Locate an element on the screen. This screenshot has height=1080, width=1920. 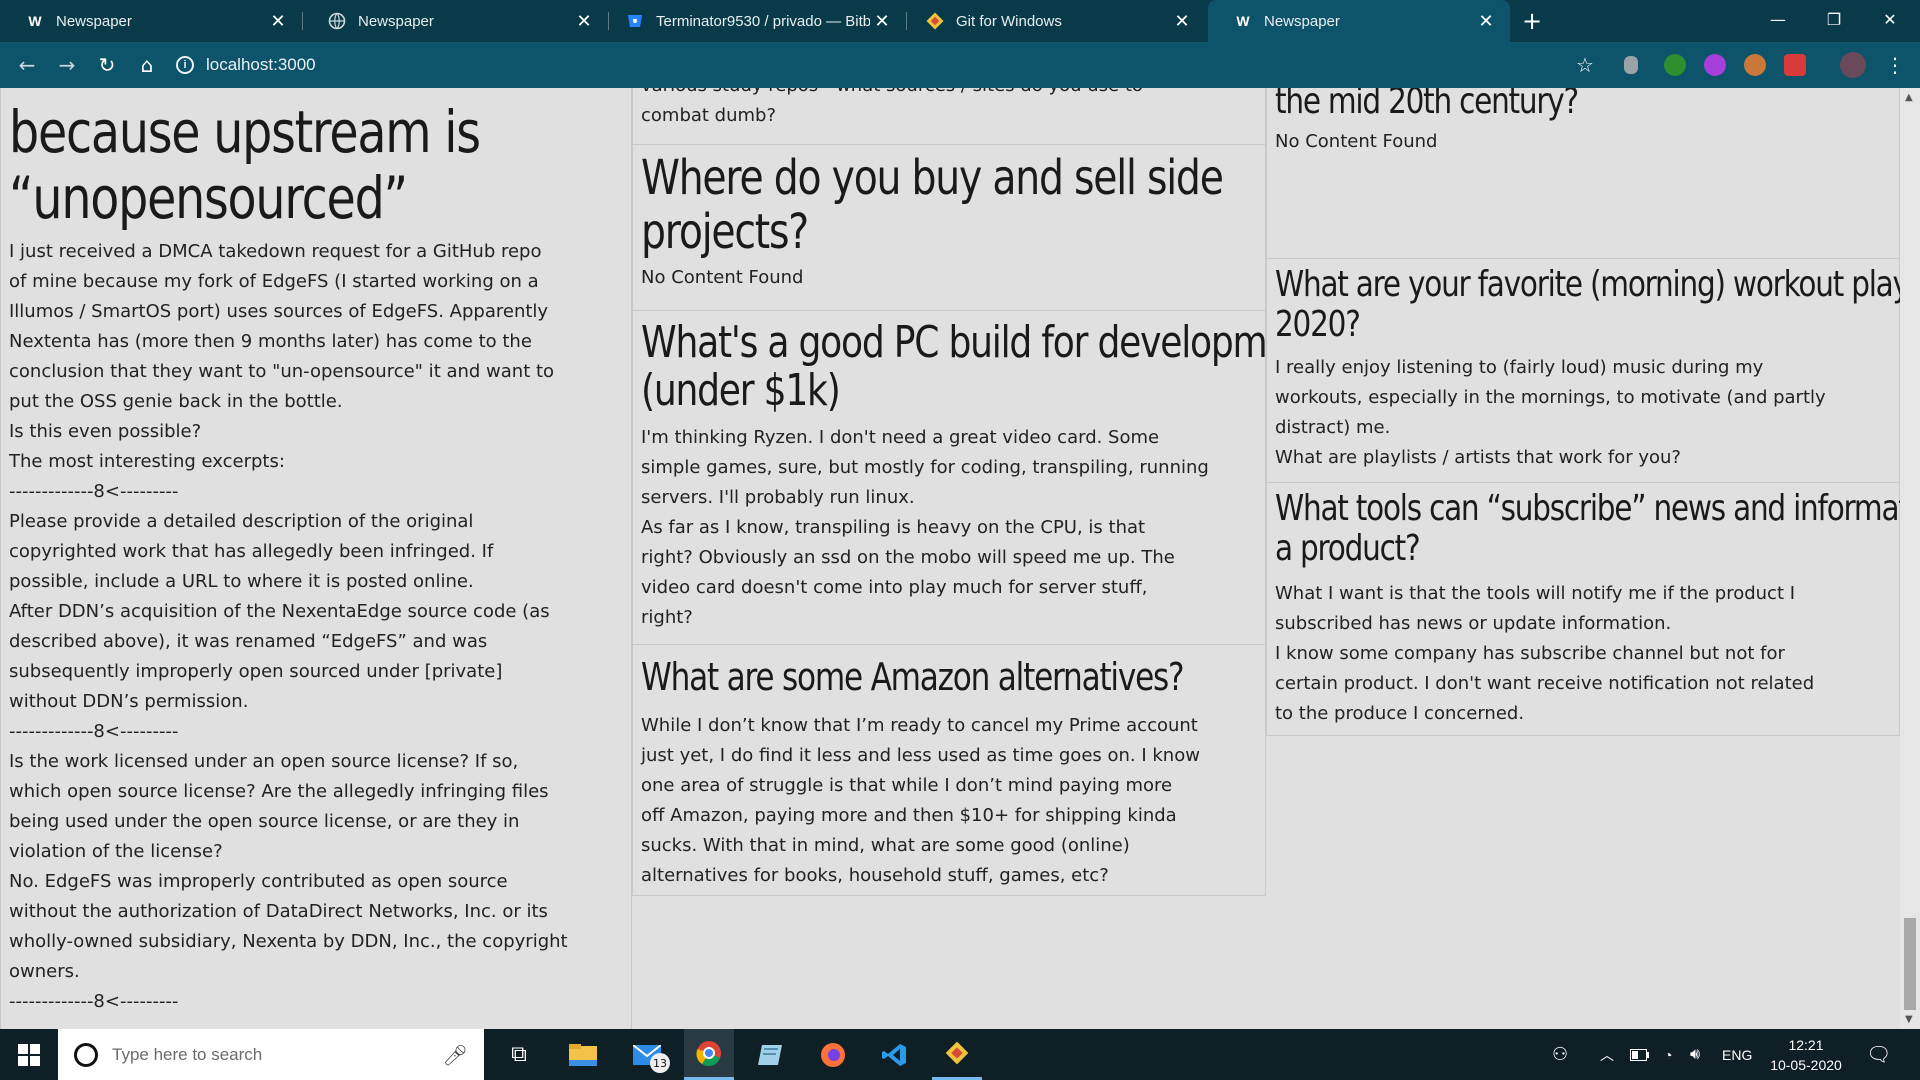
vscode-icon is located at coordinates (895, 1054).